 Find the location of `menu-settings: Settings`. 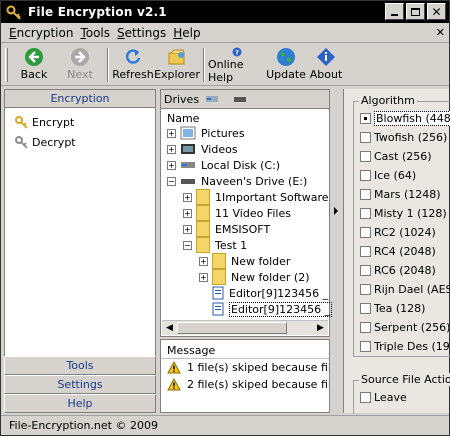

menu-settings: Settings is located at coordinates (141, 33).